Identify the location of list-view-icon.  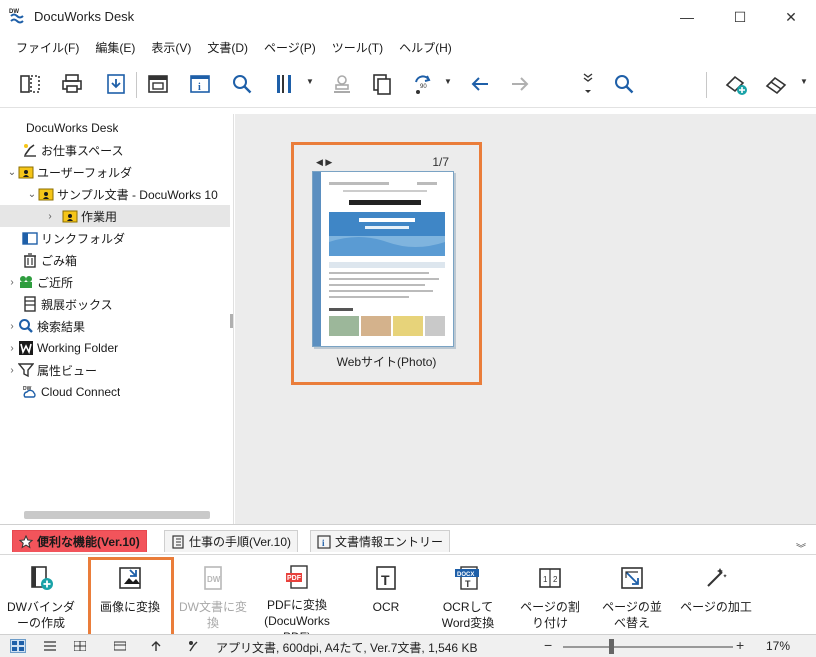
(50, 646).